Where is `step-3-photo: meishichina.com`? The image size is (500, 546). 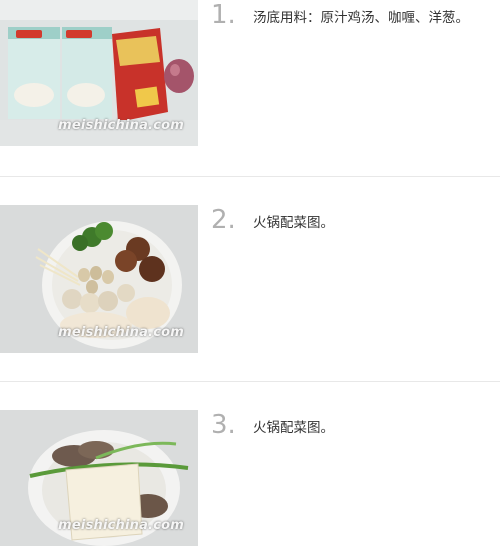 step-3-photo: meishichina.com is located at coordinates (99, 478).